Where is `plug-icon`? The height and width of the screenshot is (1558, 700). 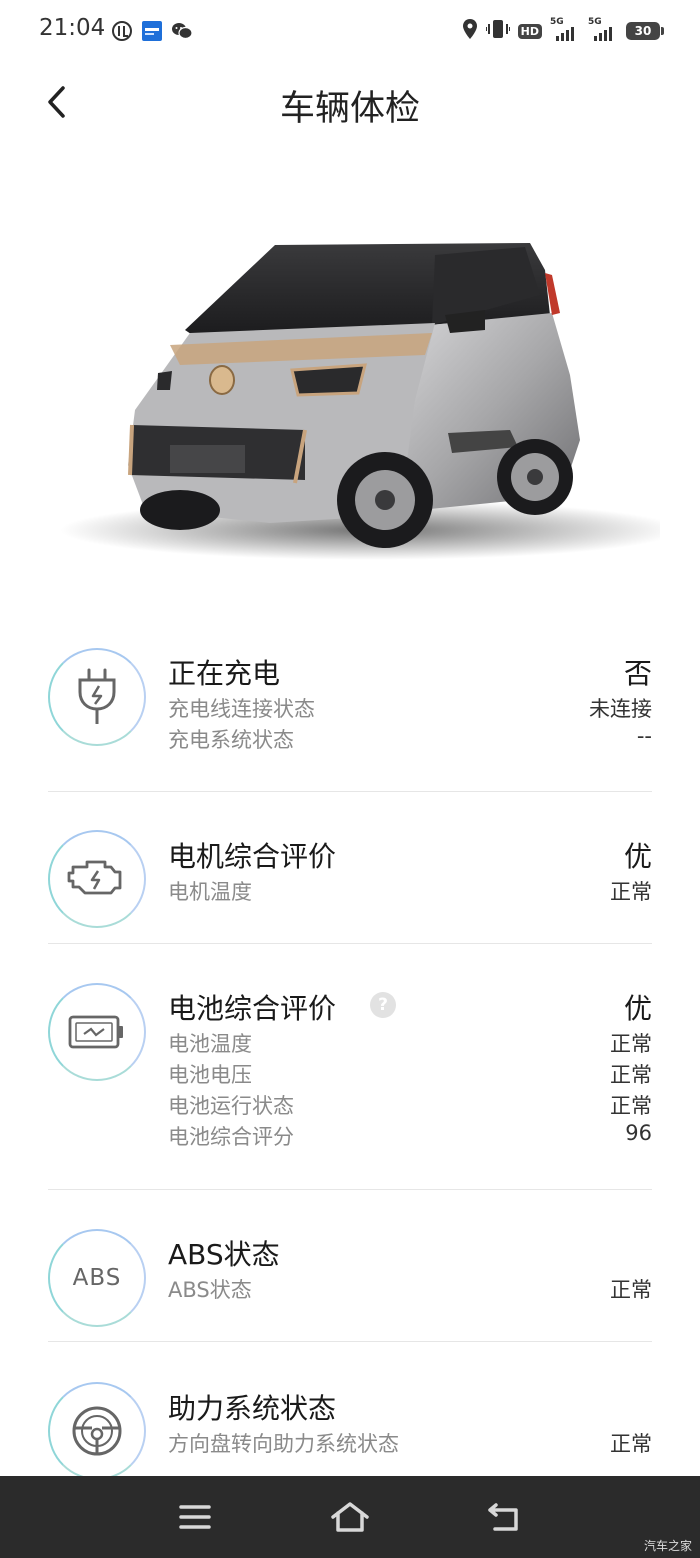 plug-icon is located at coordinates (97, 697).